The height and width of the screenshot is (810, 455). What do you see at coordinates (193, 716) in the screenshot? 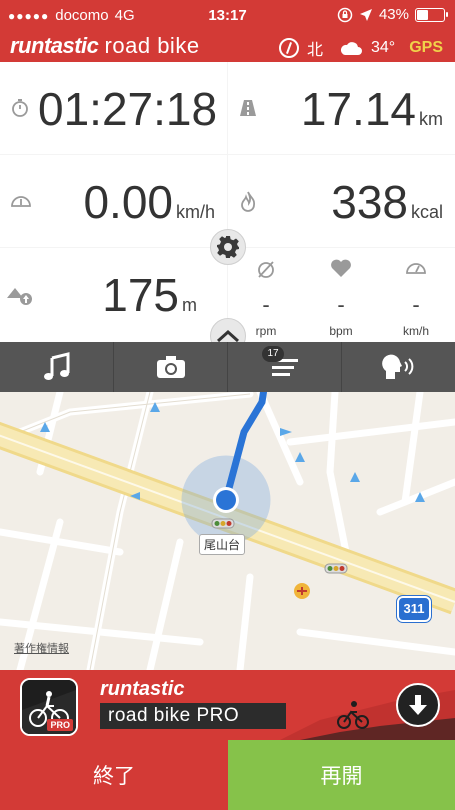
I see `banner-product-name: road bike PRO` at bounding box center [193, 716].